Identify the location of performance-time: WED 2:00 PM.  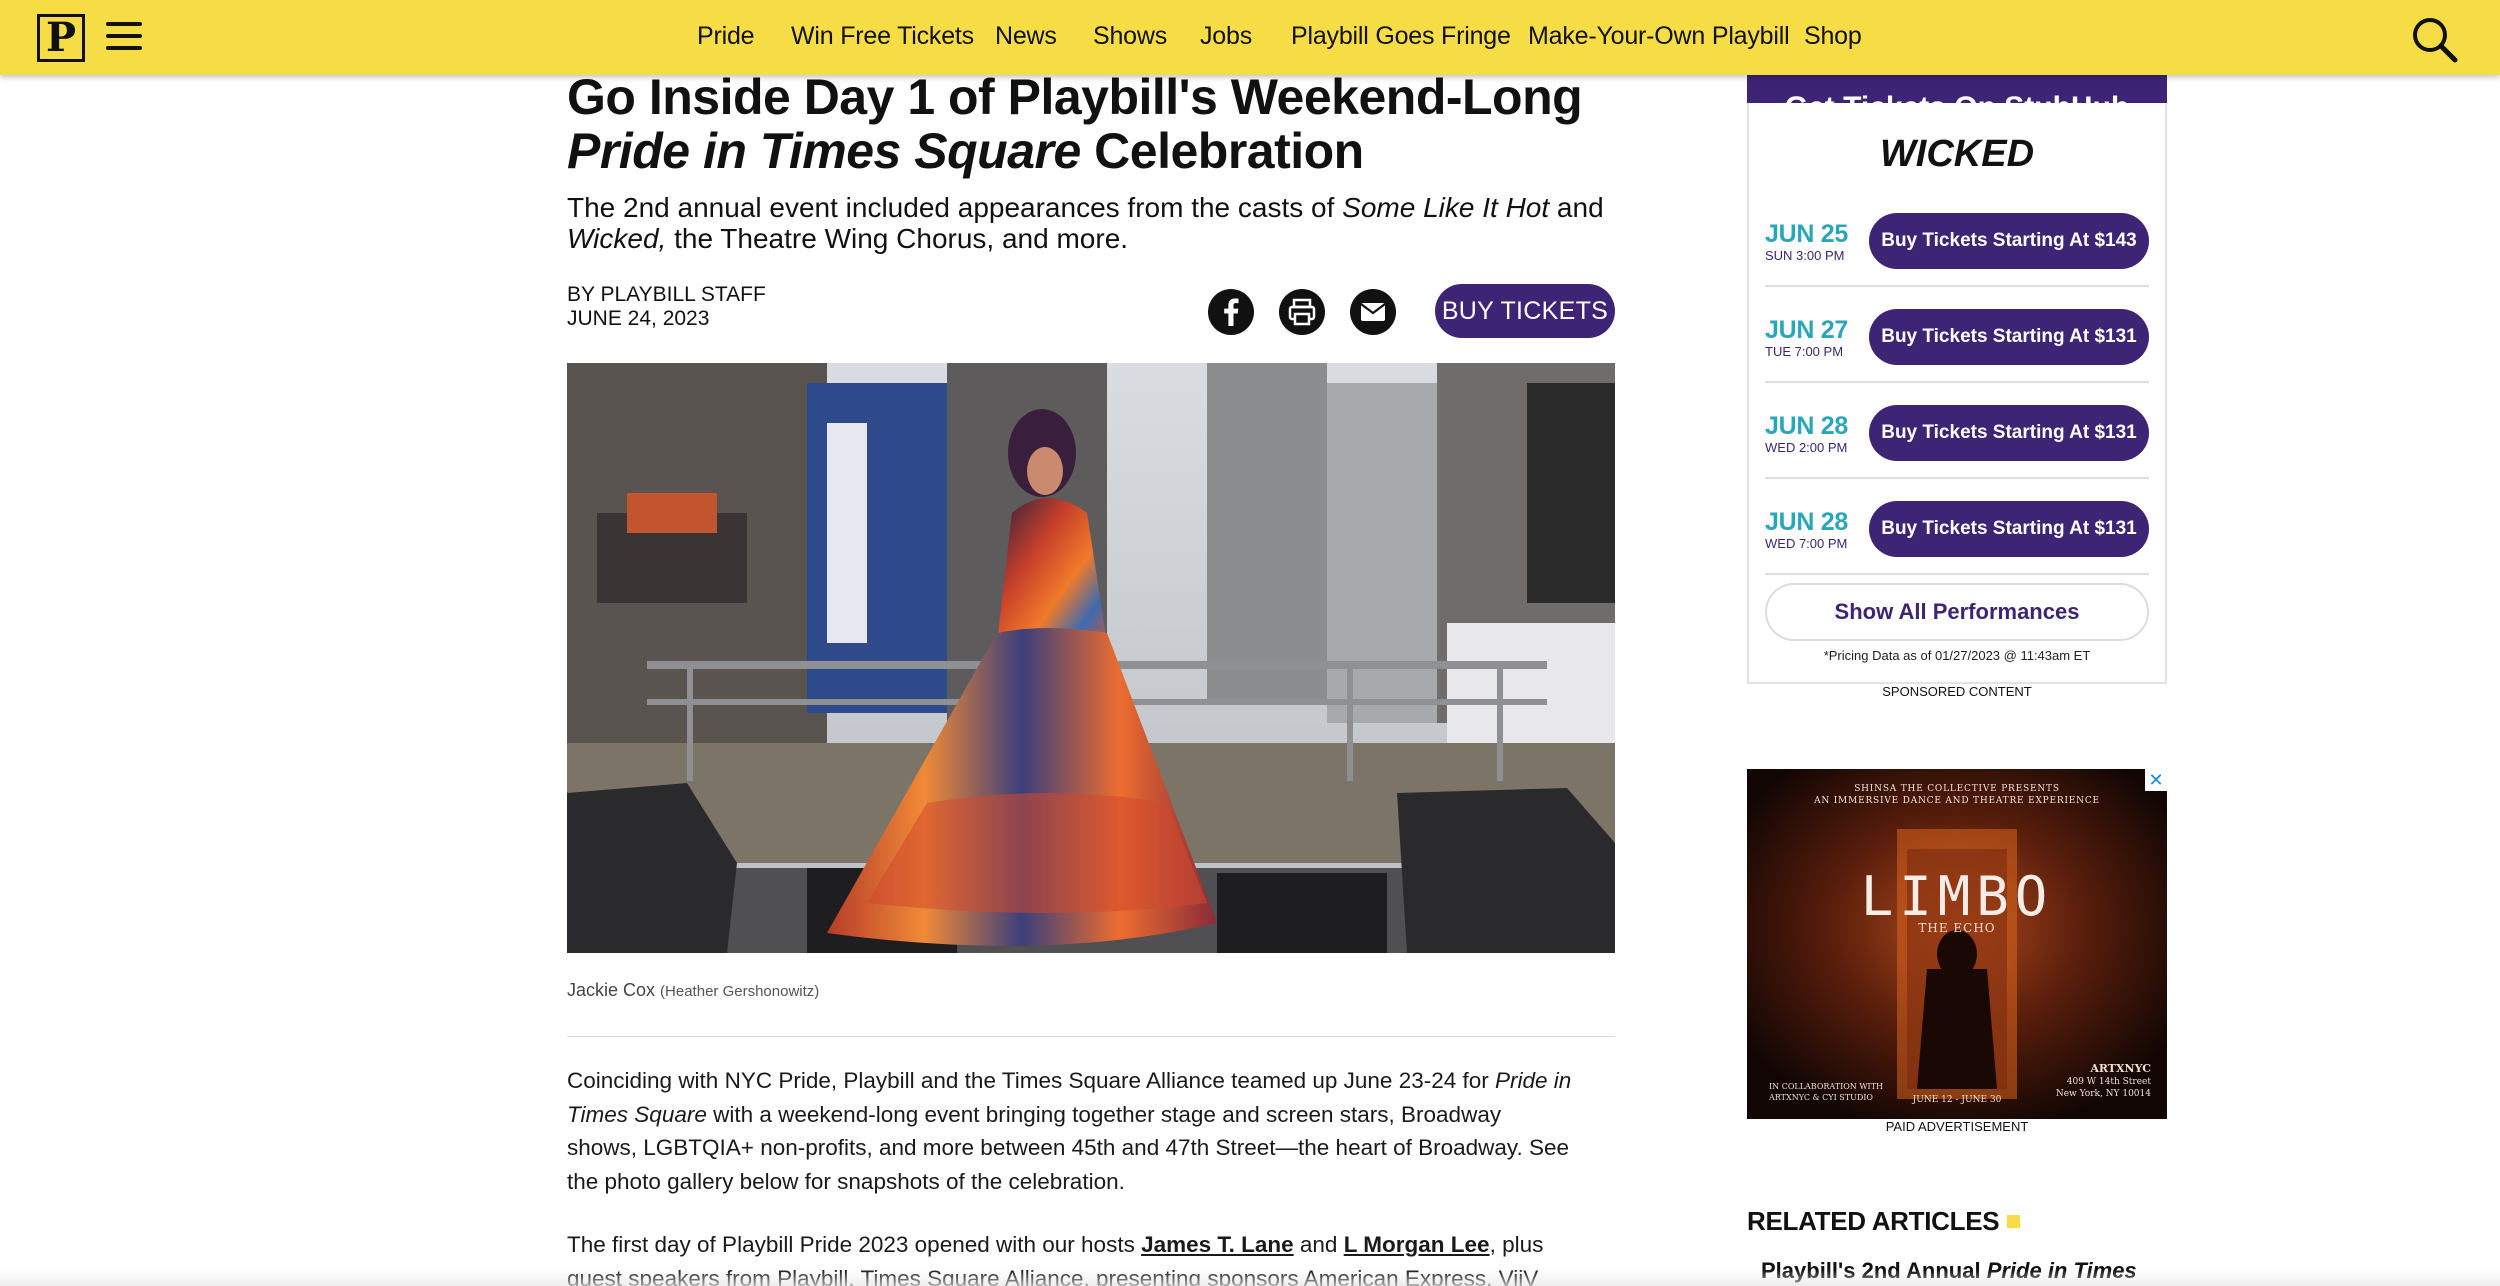
(1806, 447).